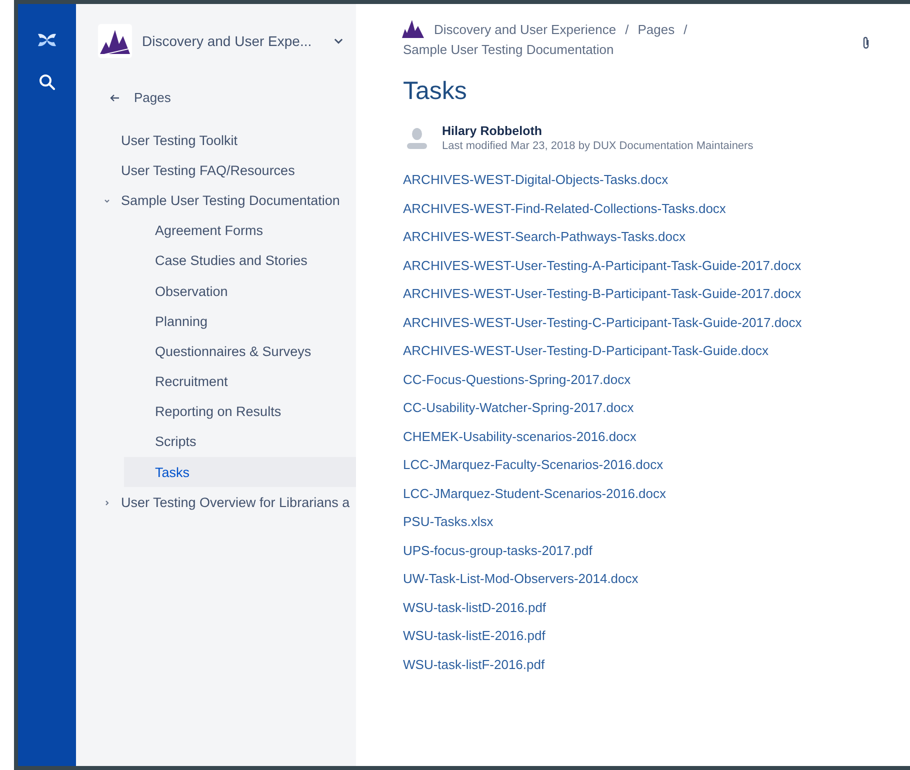 This screenshot has height=770, width=910. I want to click on tree-item: Reporting on Results, so click(218, 412).